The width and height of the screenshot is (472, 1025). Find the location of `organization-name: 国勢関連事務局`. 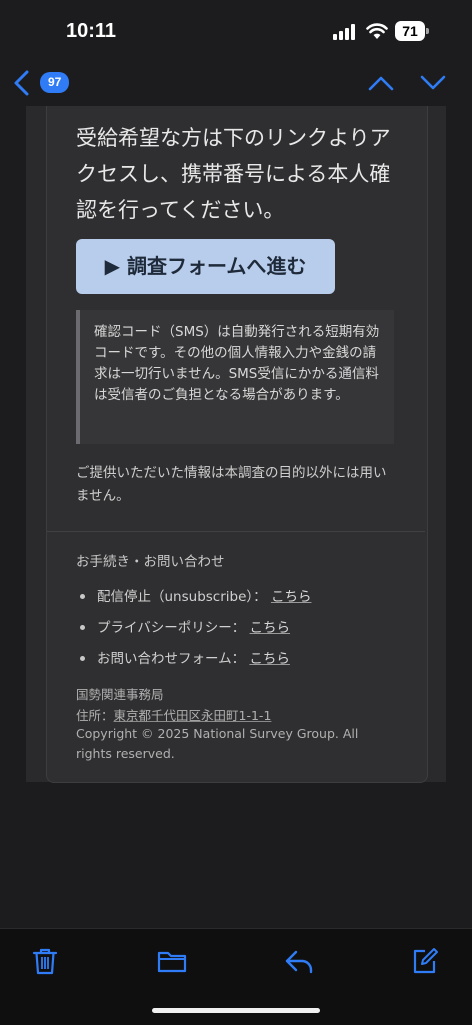

organization-name: 国勢関連事務局 is located at coordinates (120, 694).